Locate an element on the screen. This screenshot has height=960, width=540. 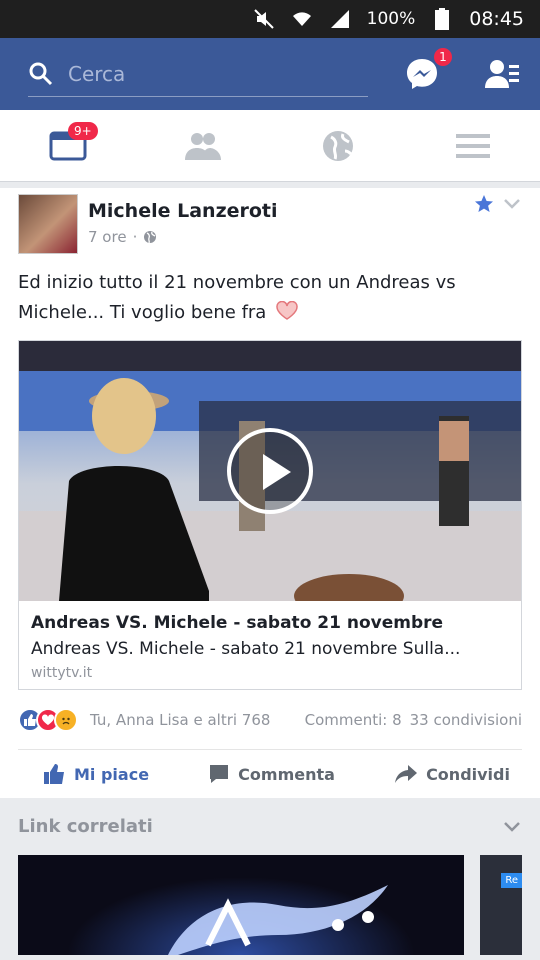
signal-icon is located at coordinates (340, 19).